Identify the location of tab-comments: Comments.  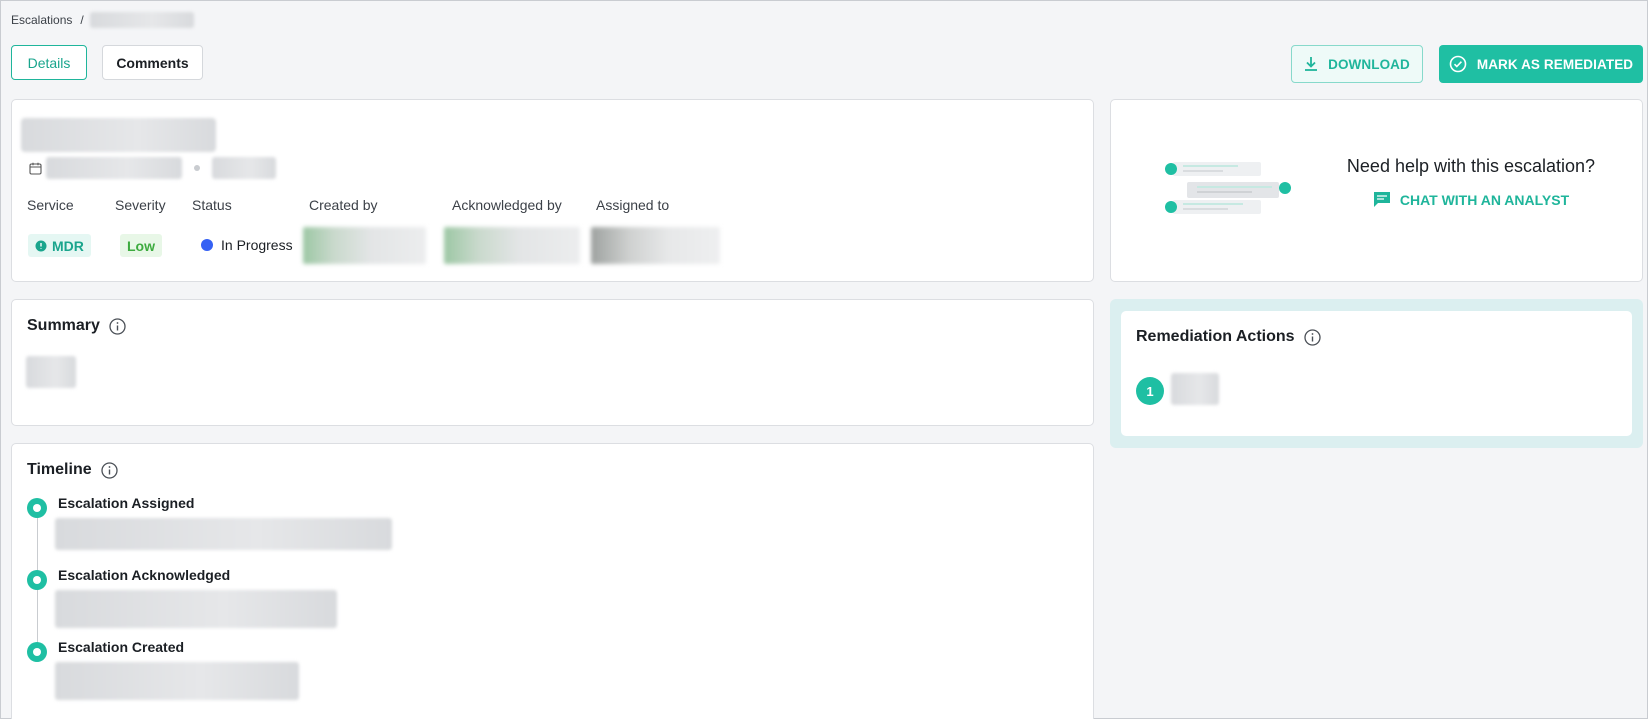
(152, 62).